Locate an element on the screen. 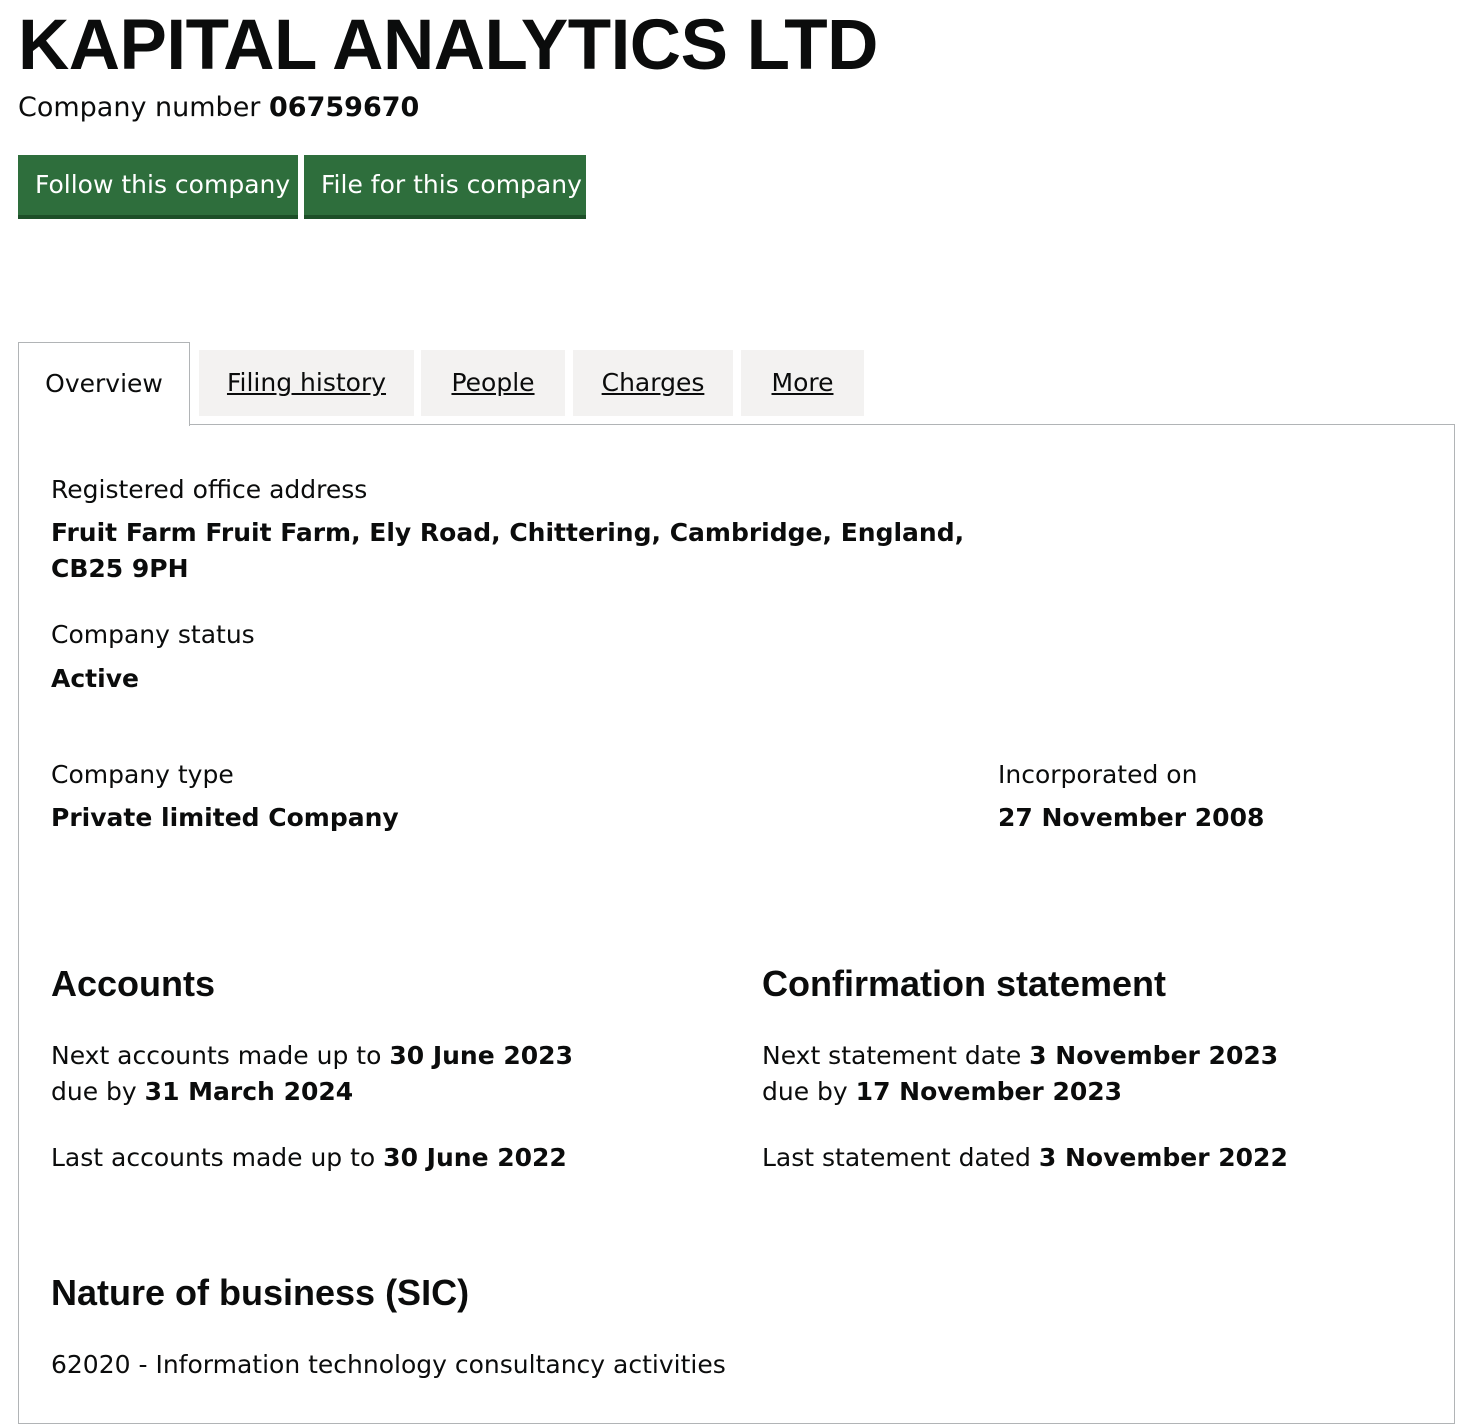  statement-due-value: 17 November 2023 is located at coordinates (989, 1091).